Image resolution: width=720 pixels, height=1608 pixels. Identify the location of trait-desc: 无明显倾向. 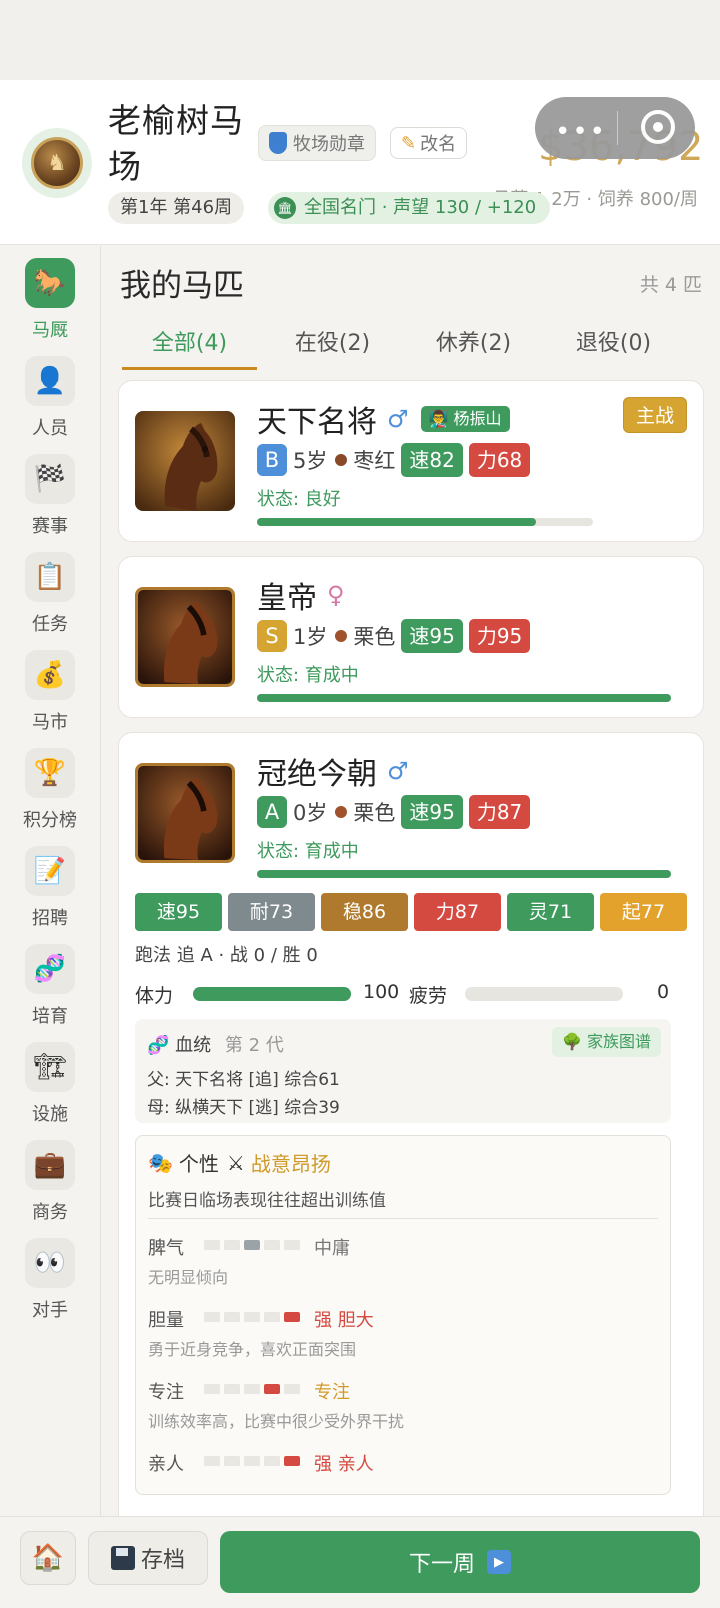
(188, 1277).